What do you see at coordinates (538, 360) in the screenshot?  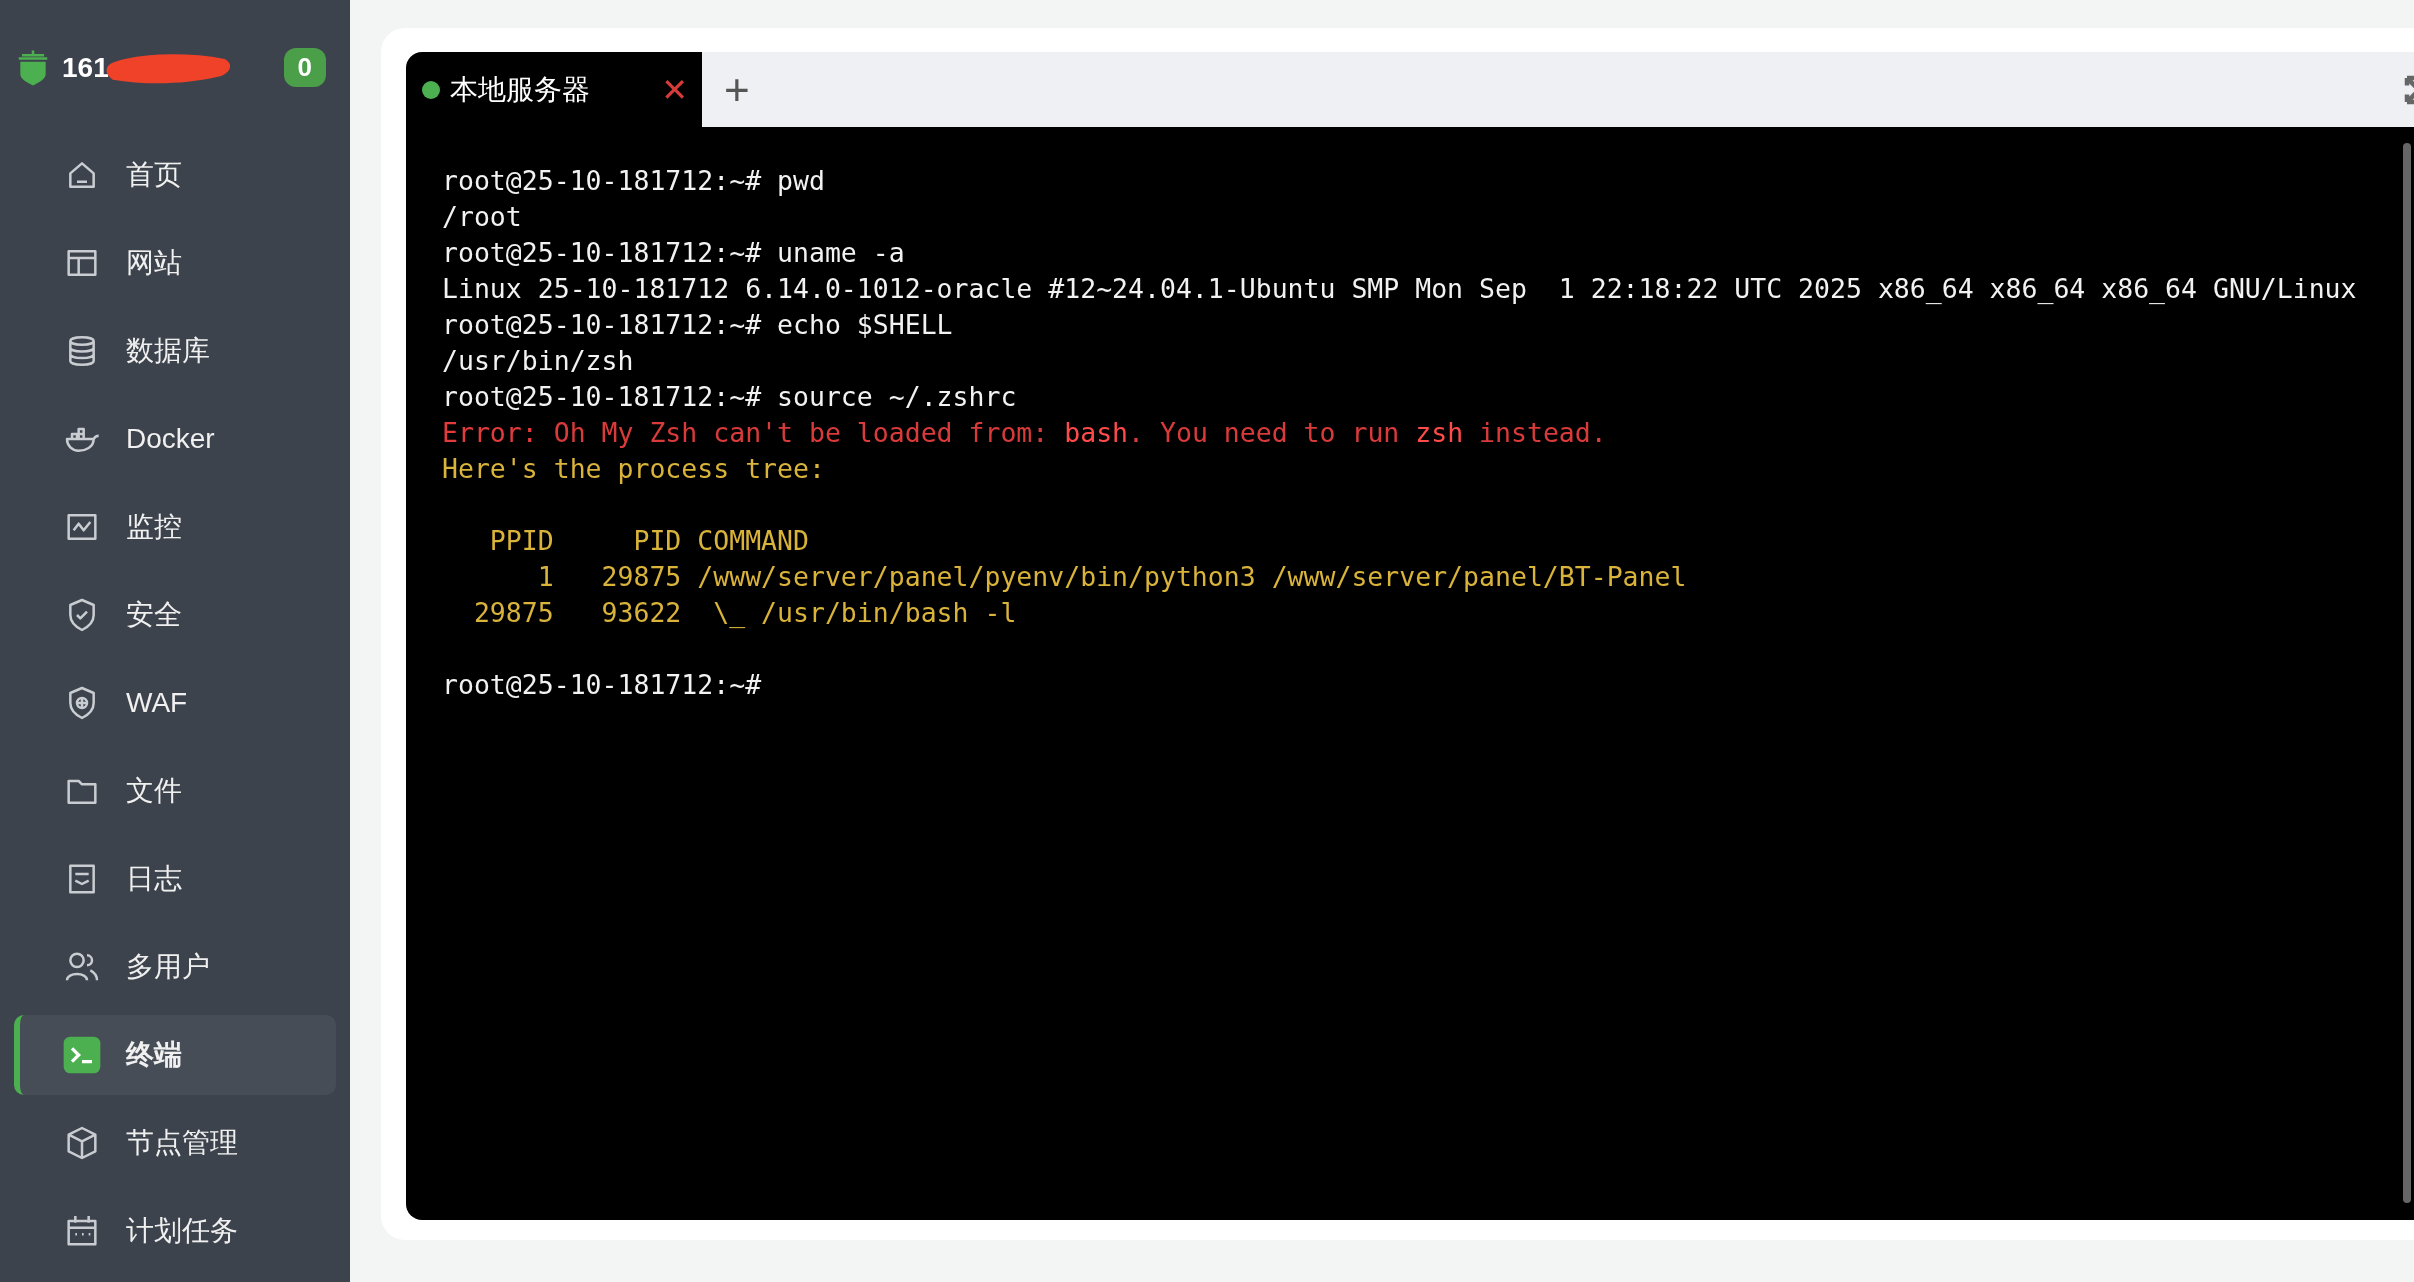 I see `terminal-line: /usr/bin/zsh` at bounding box center [538, 360].